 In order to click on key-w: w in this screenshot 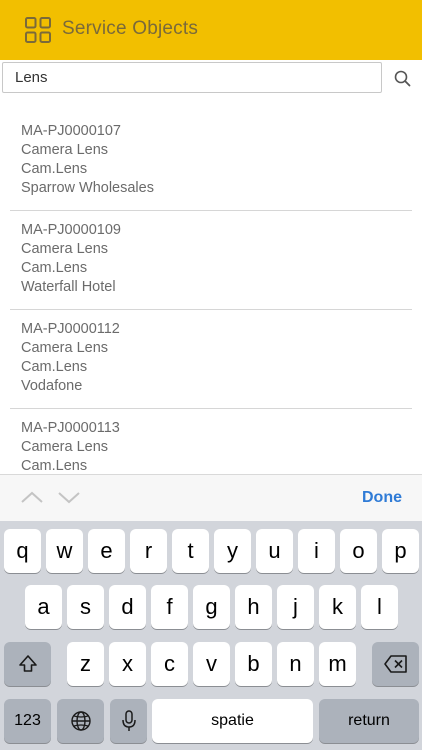, I will do `click(64, 551)`.